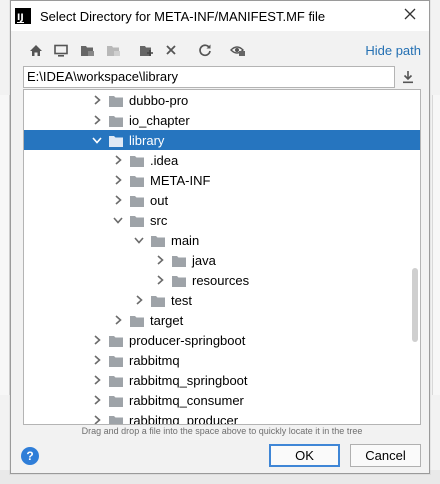  Describe the element at coordinates (415, 257) in the screenshot. I see `tree-scrollbar` at that location.